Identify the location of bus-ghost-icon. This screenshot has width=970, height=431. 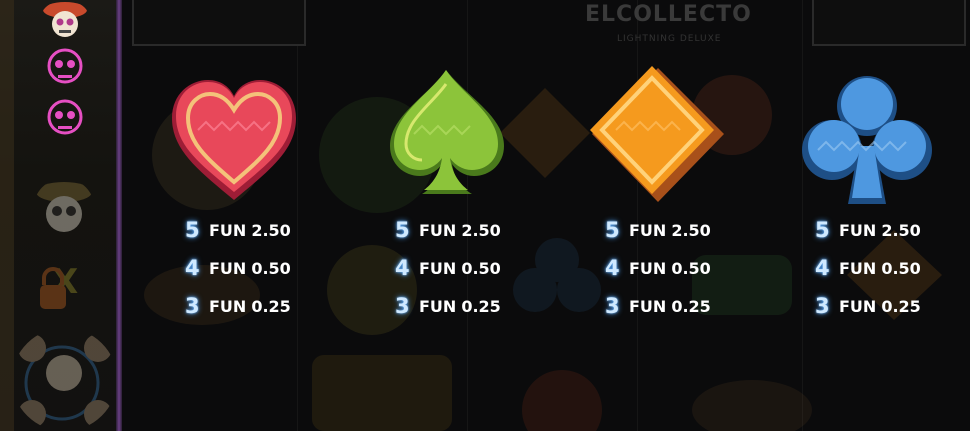
(382, 393).